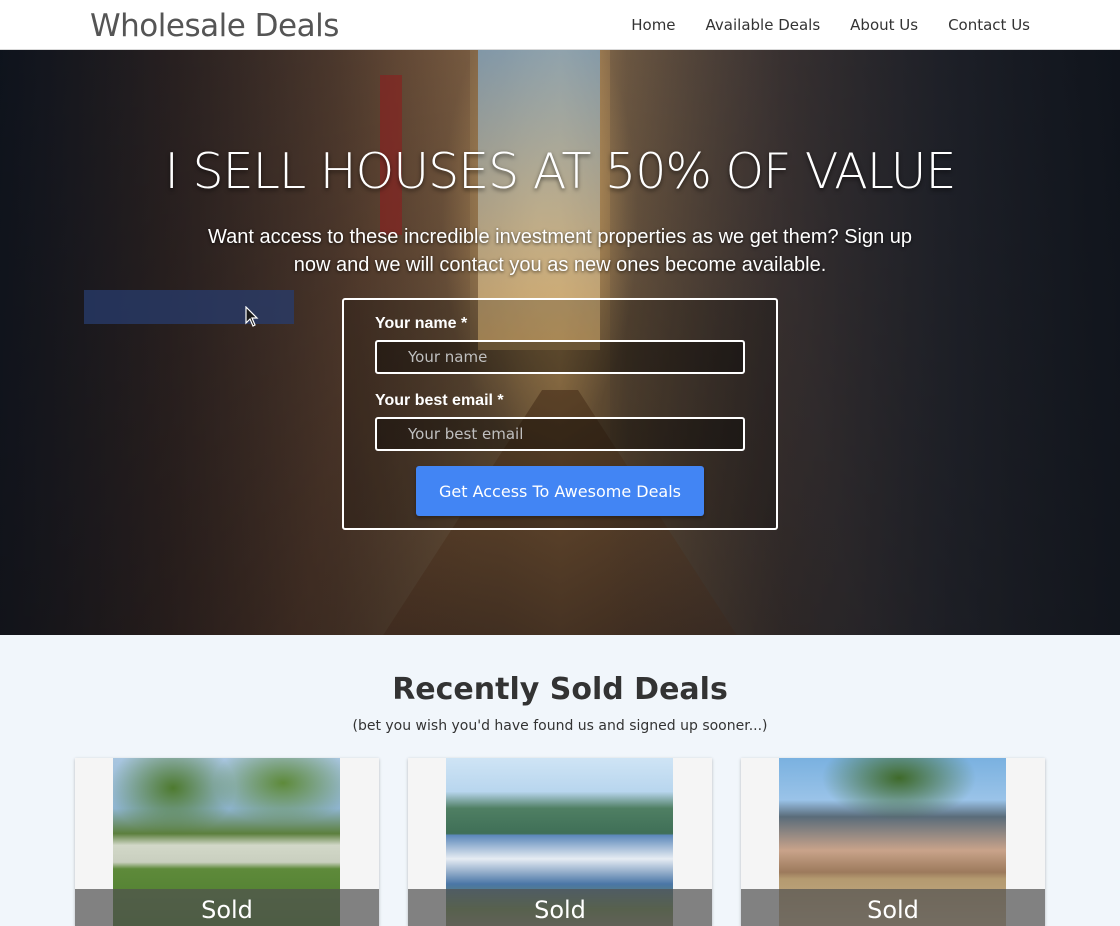 This screenshot has height=926, width=1120. I want to click on nav-link-contact-us: Contact Us, so click(989, 25).